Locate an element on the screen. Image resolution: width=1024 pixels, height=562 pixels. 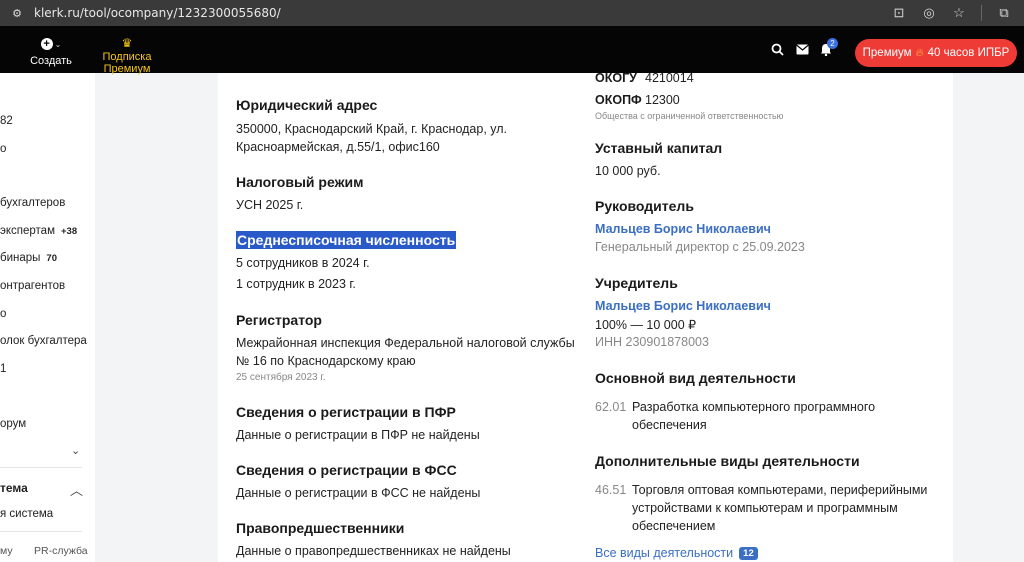
sidebar-item-webinars: бинары 70 is located at coordinates (28, 258).